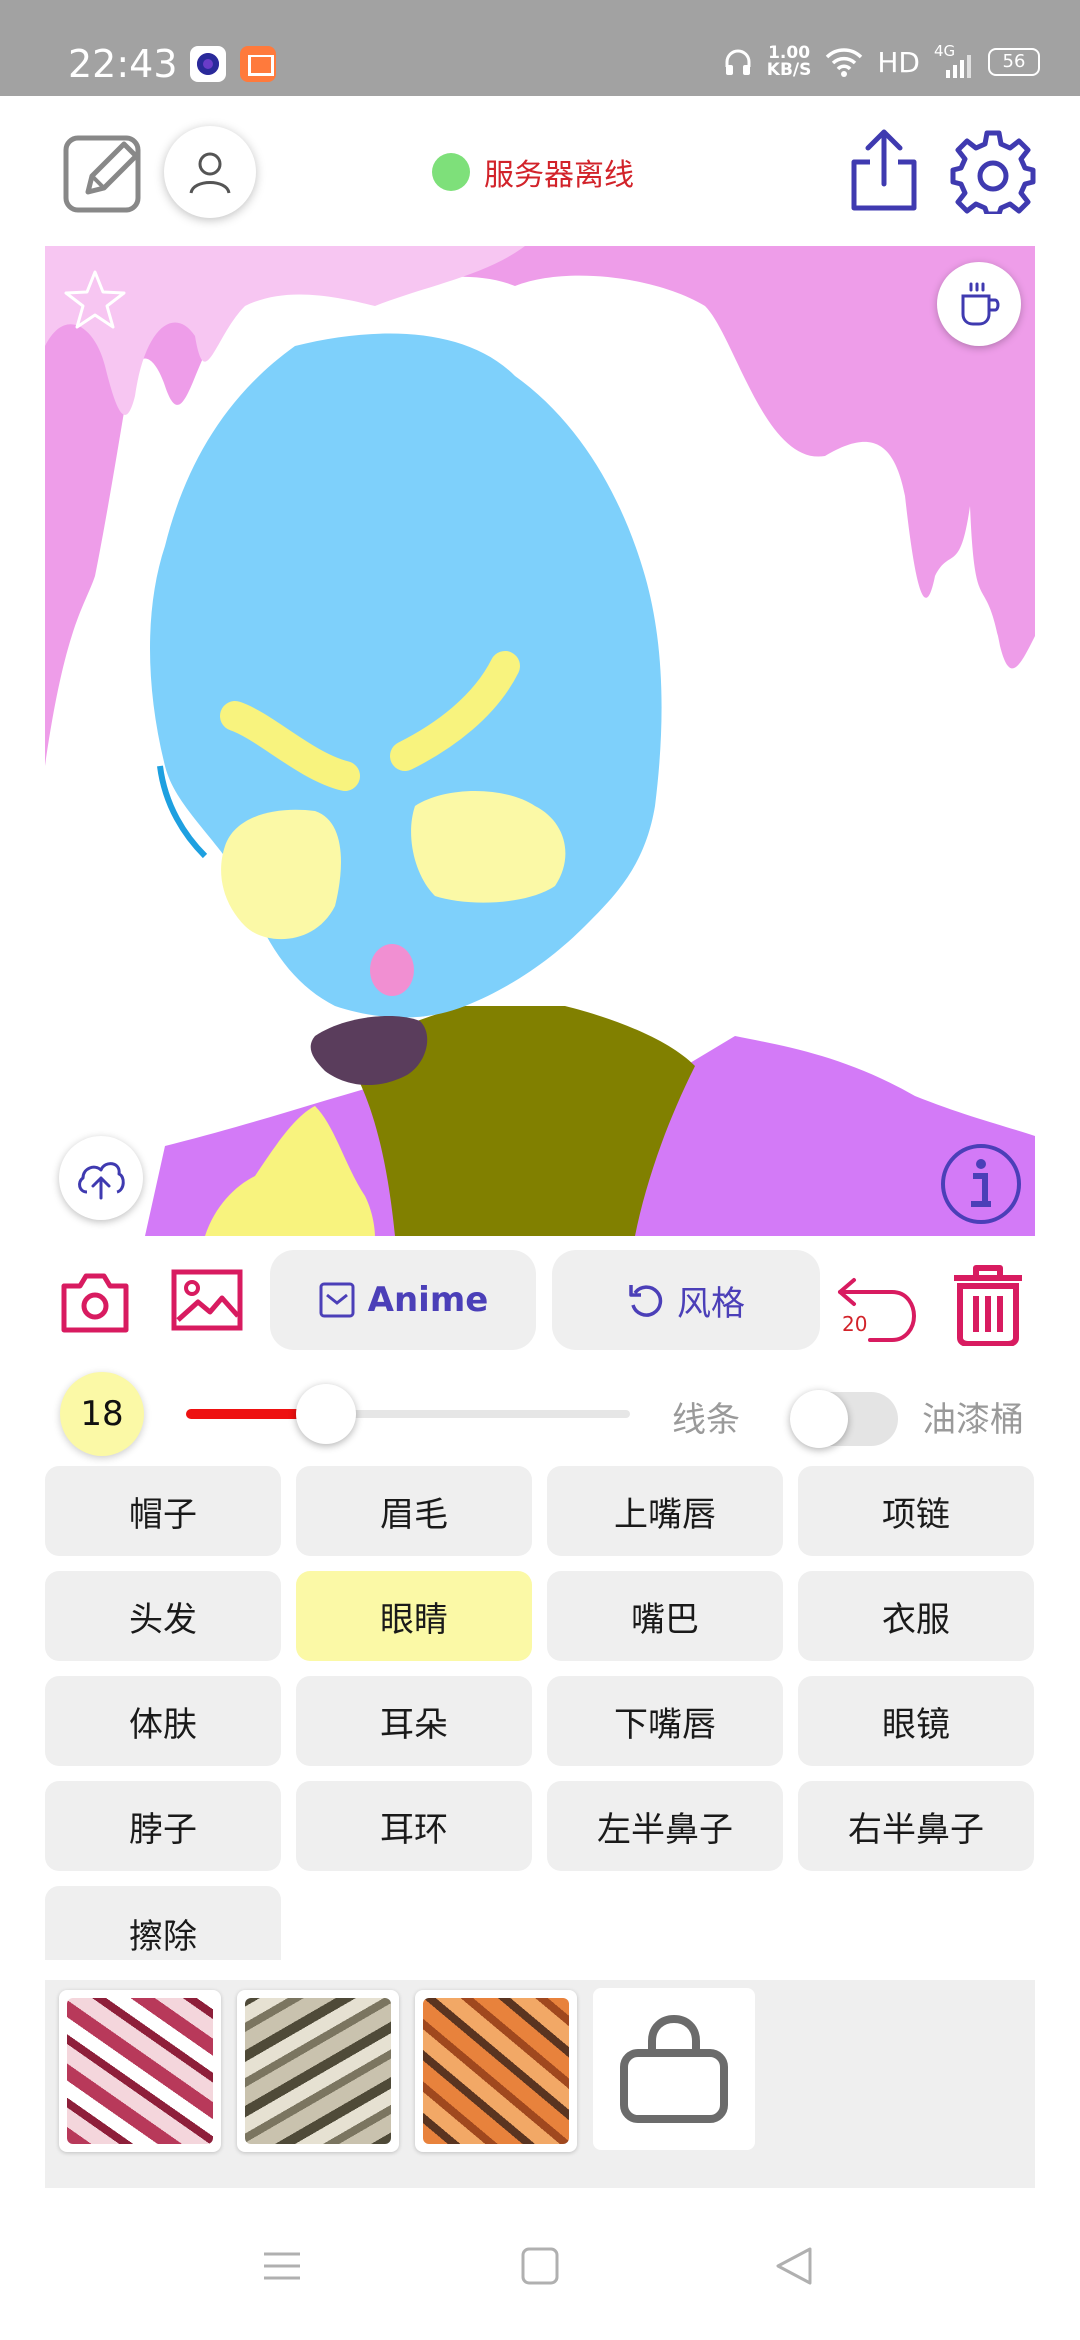  I want to click on part-button-mouth: 嘴巴, so click(665, 1616).